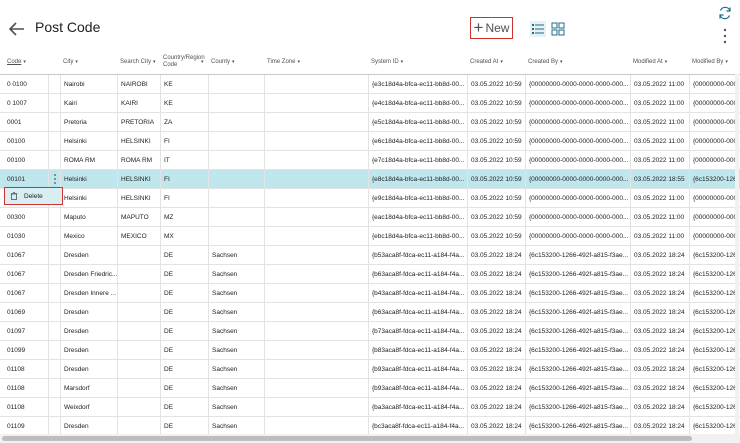  I want to click on cell-city: Mexico, so click(88, 236).